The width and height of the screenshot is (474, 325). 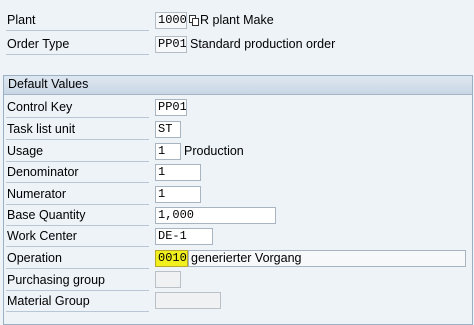 I want to click on control-key-field: PP01, so click(x=171, y=107).